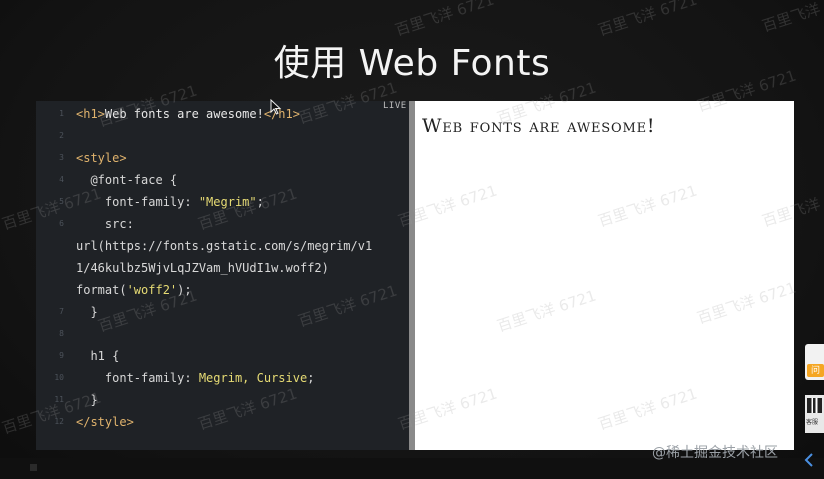 The image size is (824, 479). I want to click on line-number: 9, so click(61, 355).